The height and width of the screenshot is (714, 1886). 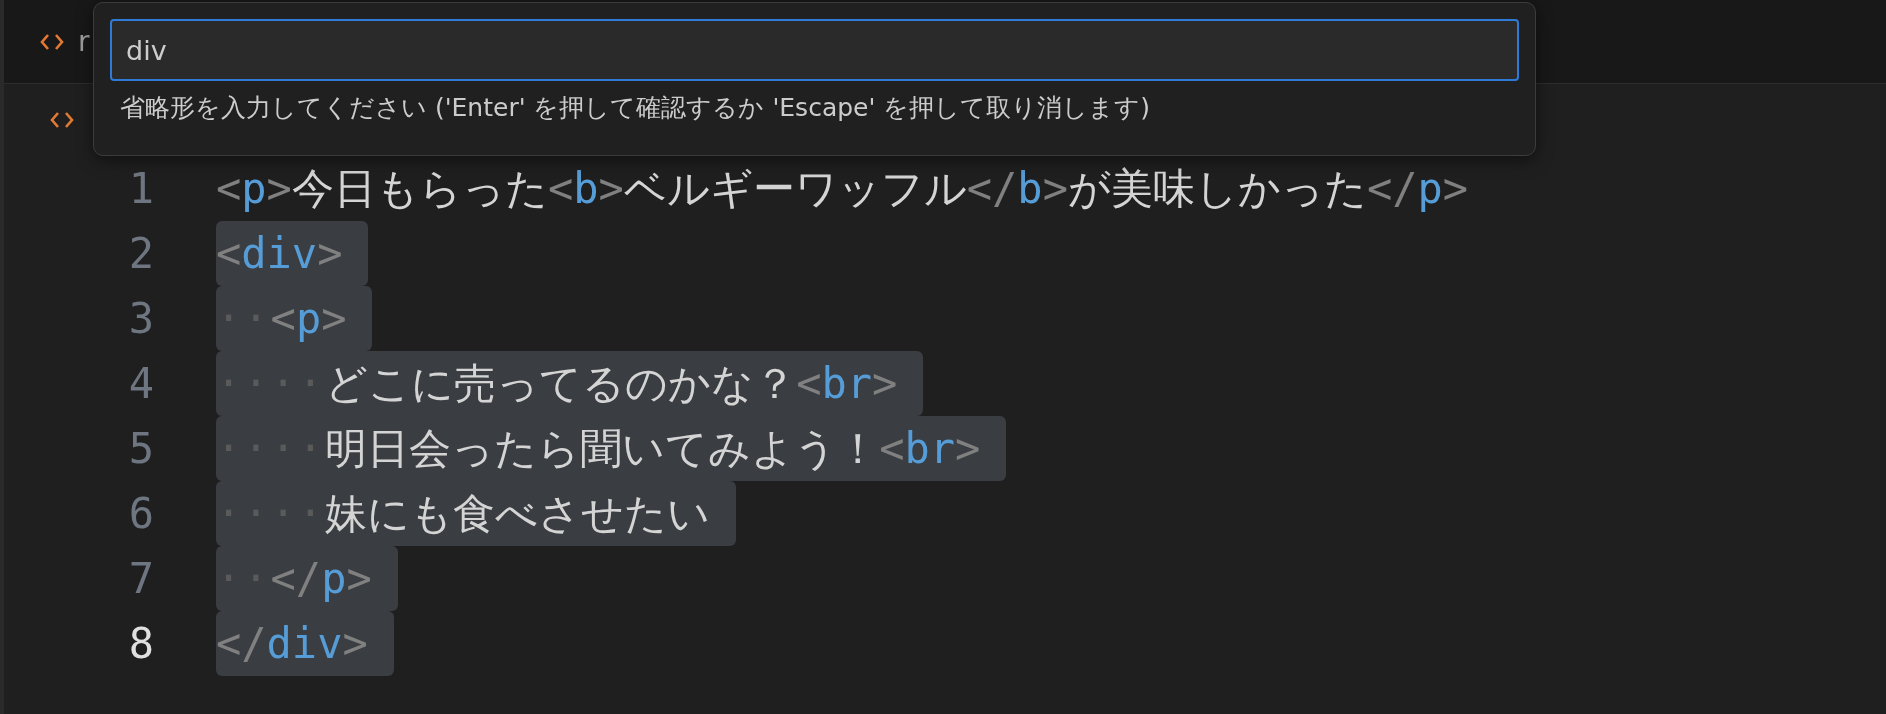 What do you see at coordinates (140, 644) in the screenshot?
I see `line-number: 8` at bounding box center [140, 644].